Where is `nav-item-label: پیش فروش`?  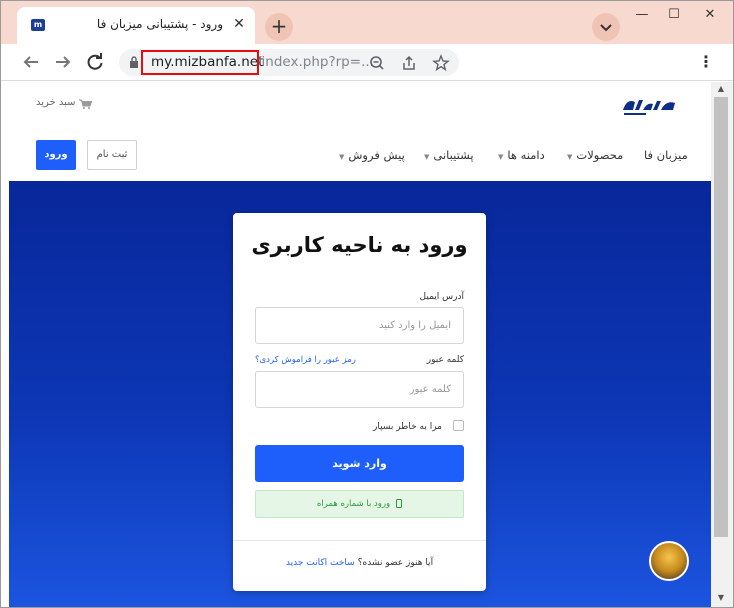
nav-item-label: پیش فروش is located at coordinates (376, 155).